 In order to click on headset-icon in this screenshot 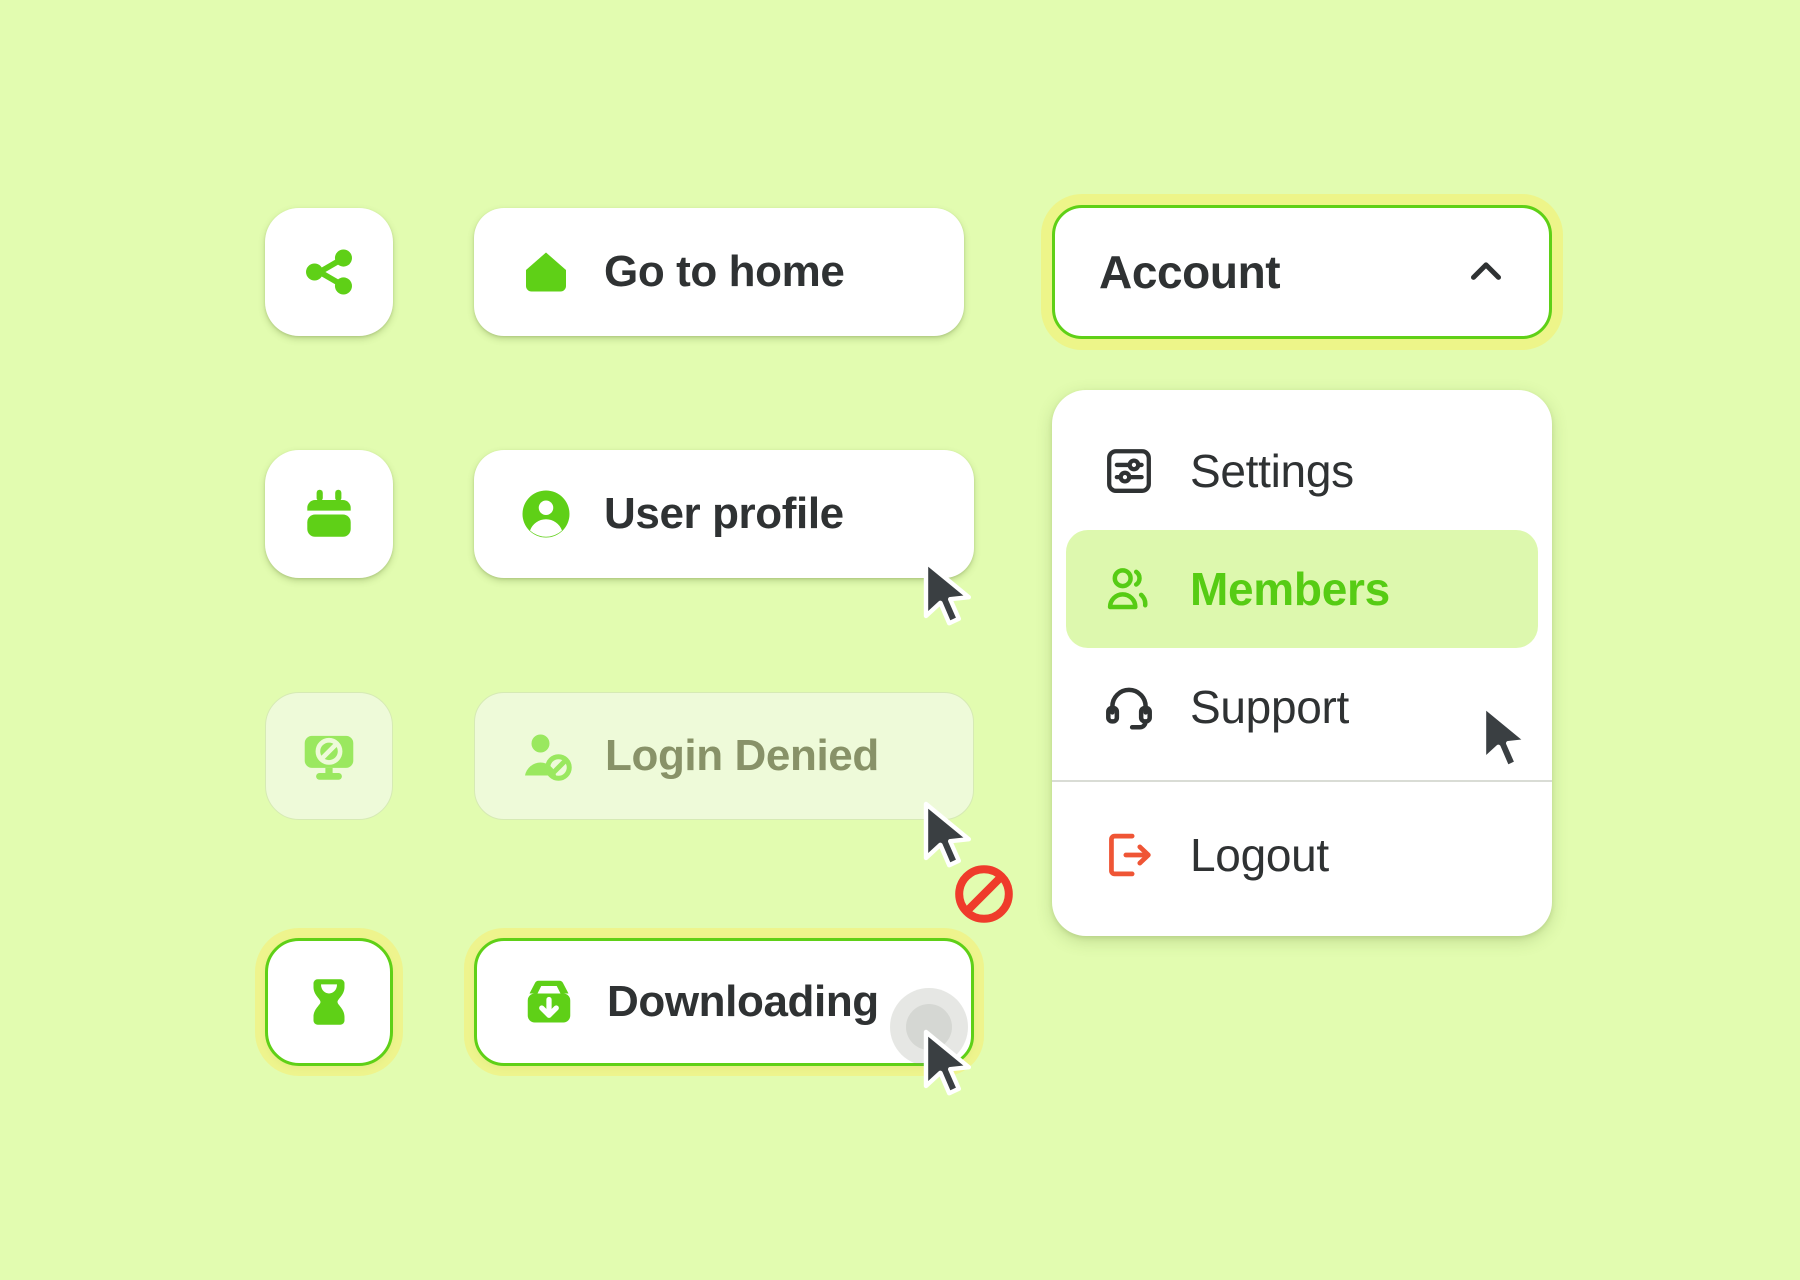, I will do `click(1129, 708)`.